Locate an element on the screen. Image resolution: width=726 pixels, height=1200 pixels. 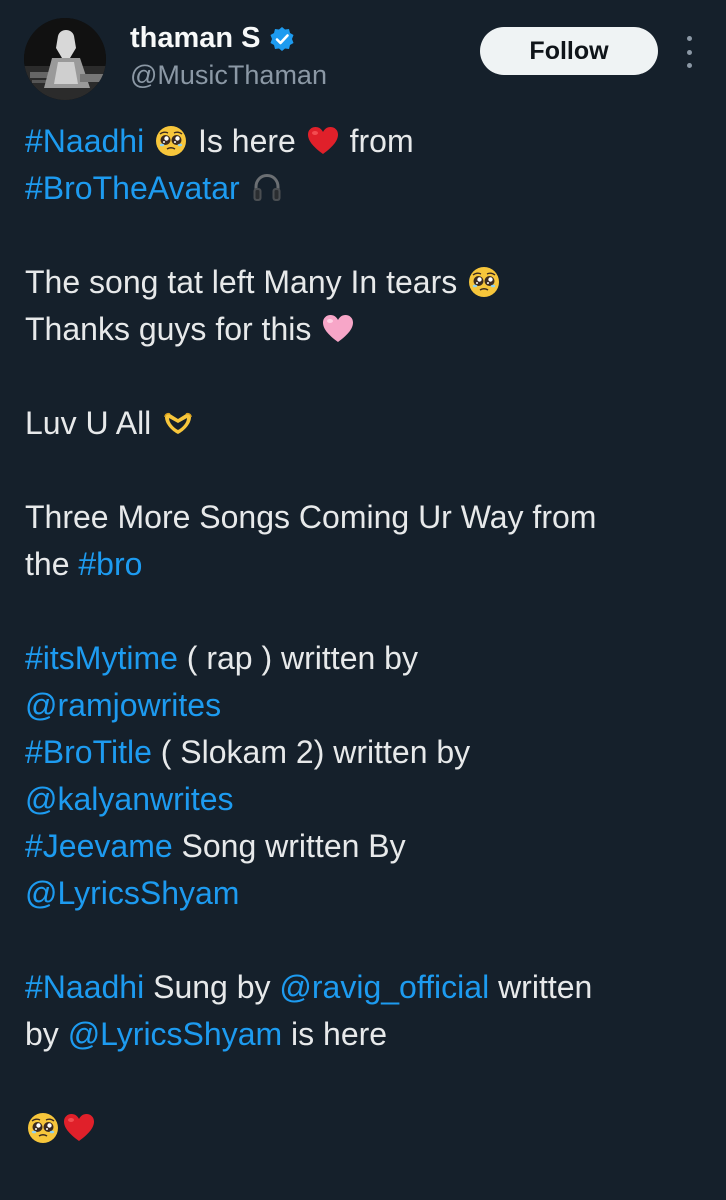
tweet-line: Luv U All is located at coordinates (370, 423).